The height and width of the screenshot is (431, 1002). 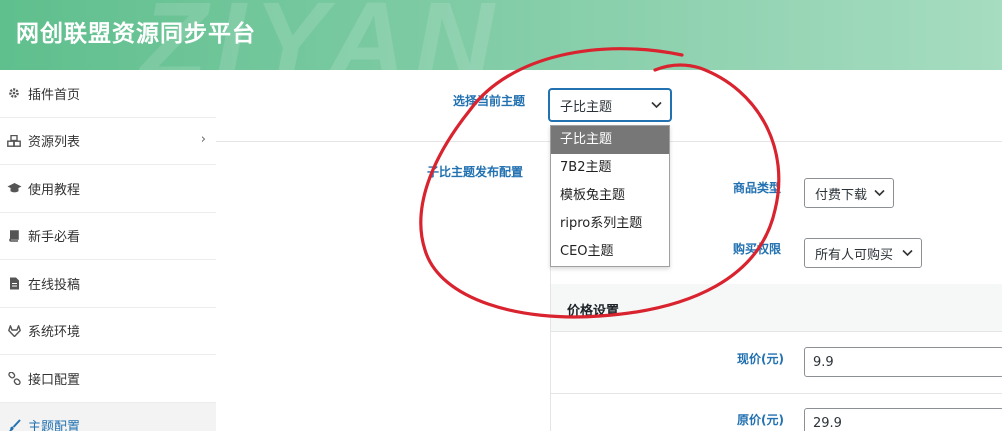 I want to click on purchase-permission-value: 所有人可购买, so click(x=854, y=255).